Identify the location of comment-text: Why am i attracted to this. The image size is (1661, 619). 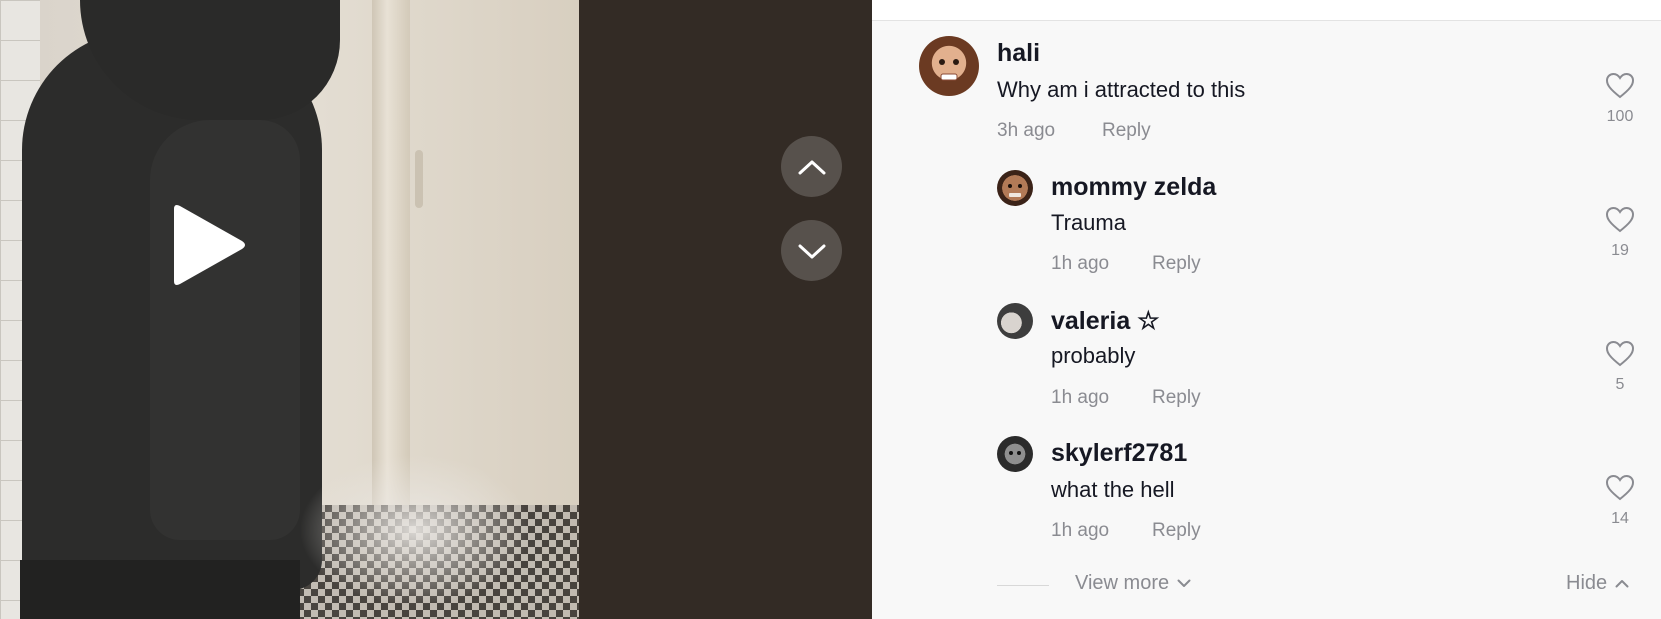
(1121, 89).